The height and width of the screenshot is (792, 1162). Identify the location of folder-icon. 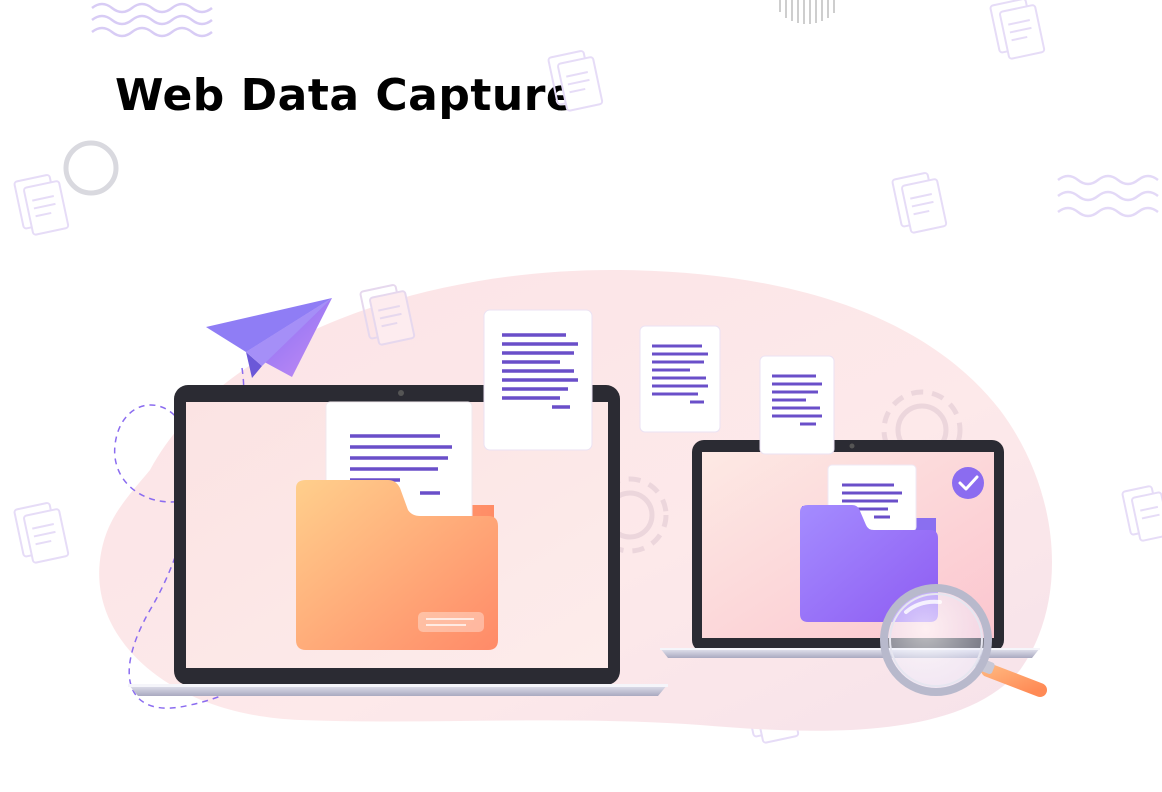
(397, 525).